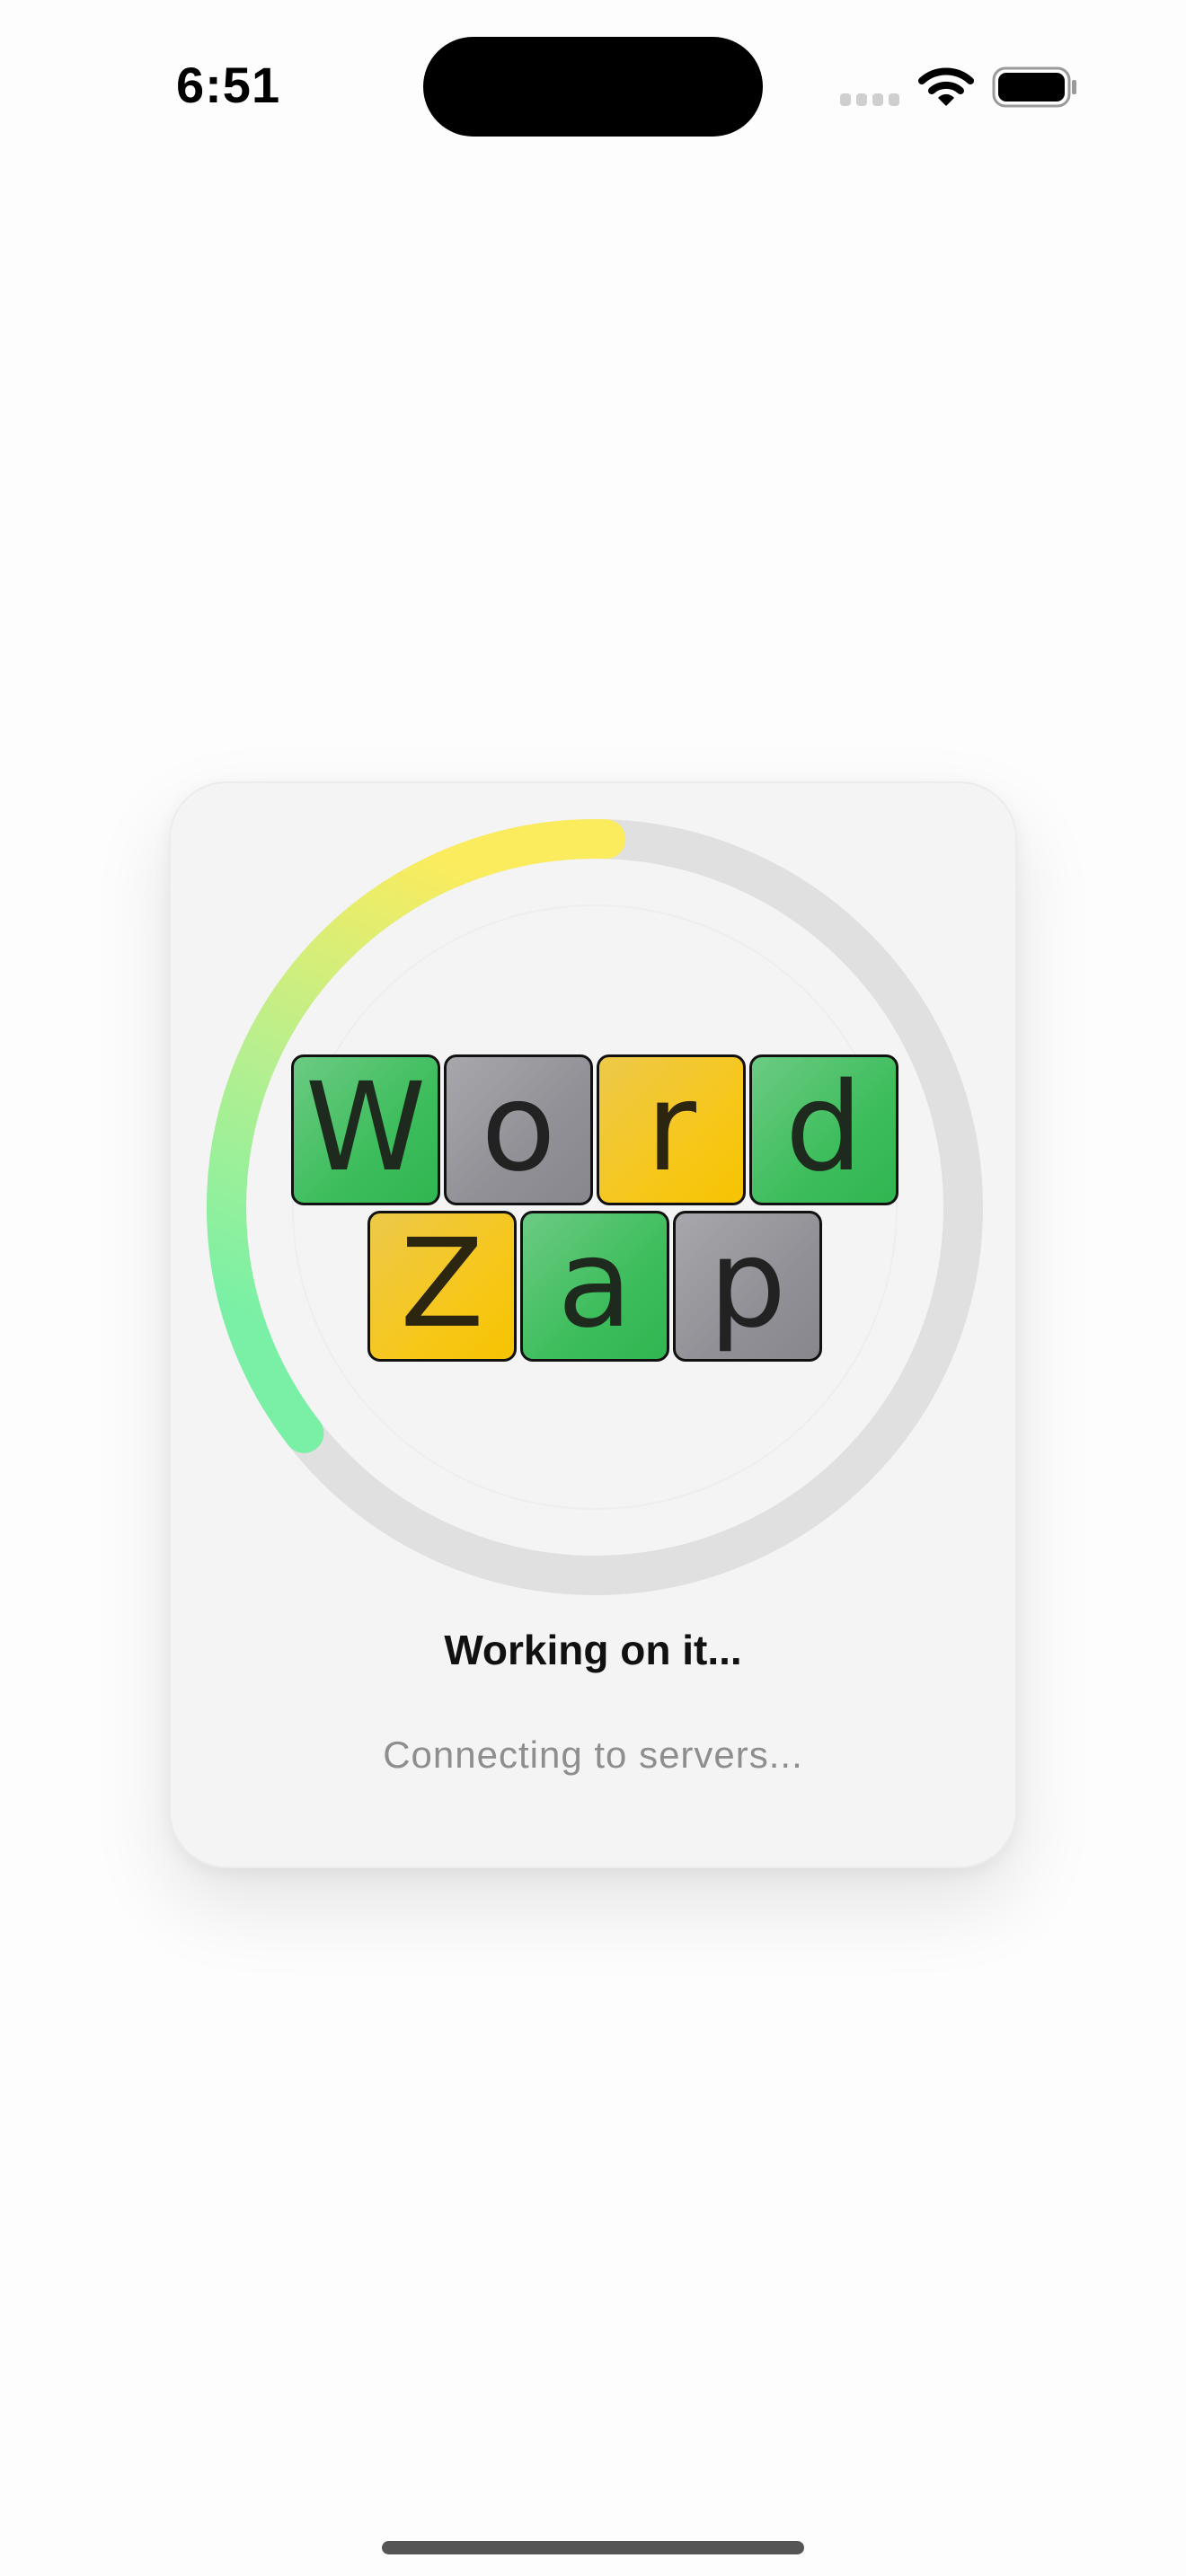 The height and width of the screenshot is (2576, 1186). I want to click on logo-tile-o: o, so click(518, 1129).